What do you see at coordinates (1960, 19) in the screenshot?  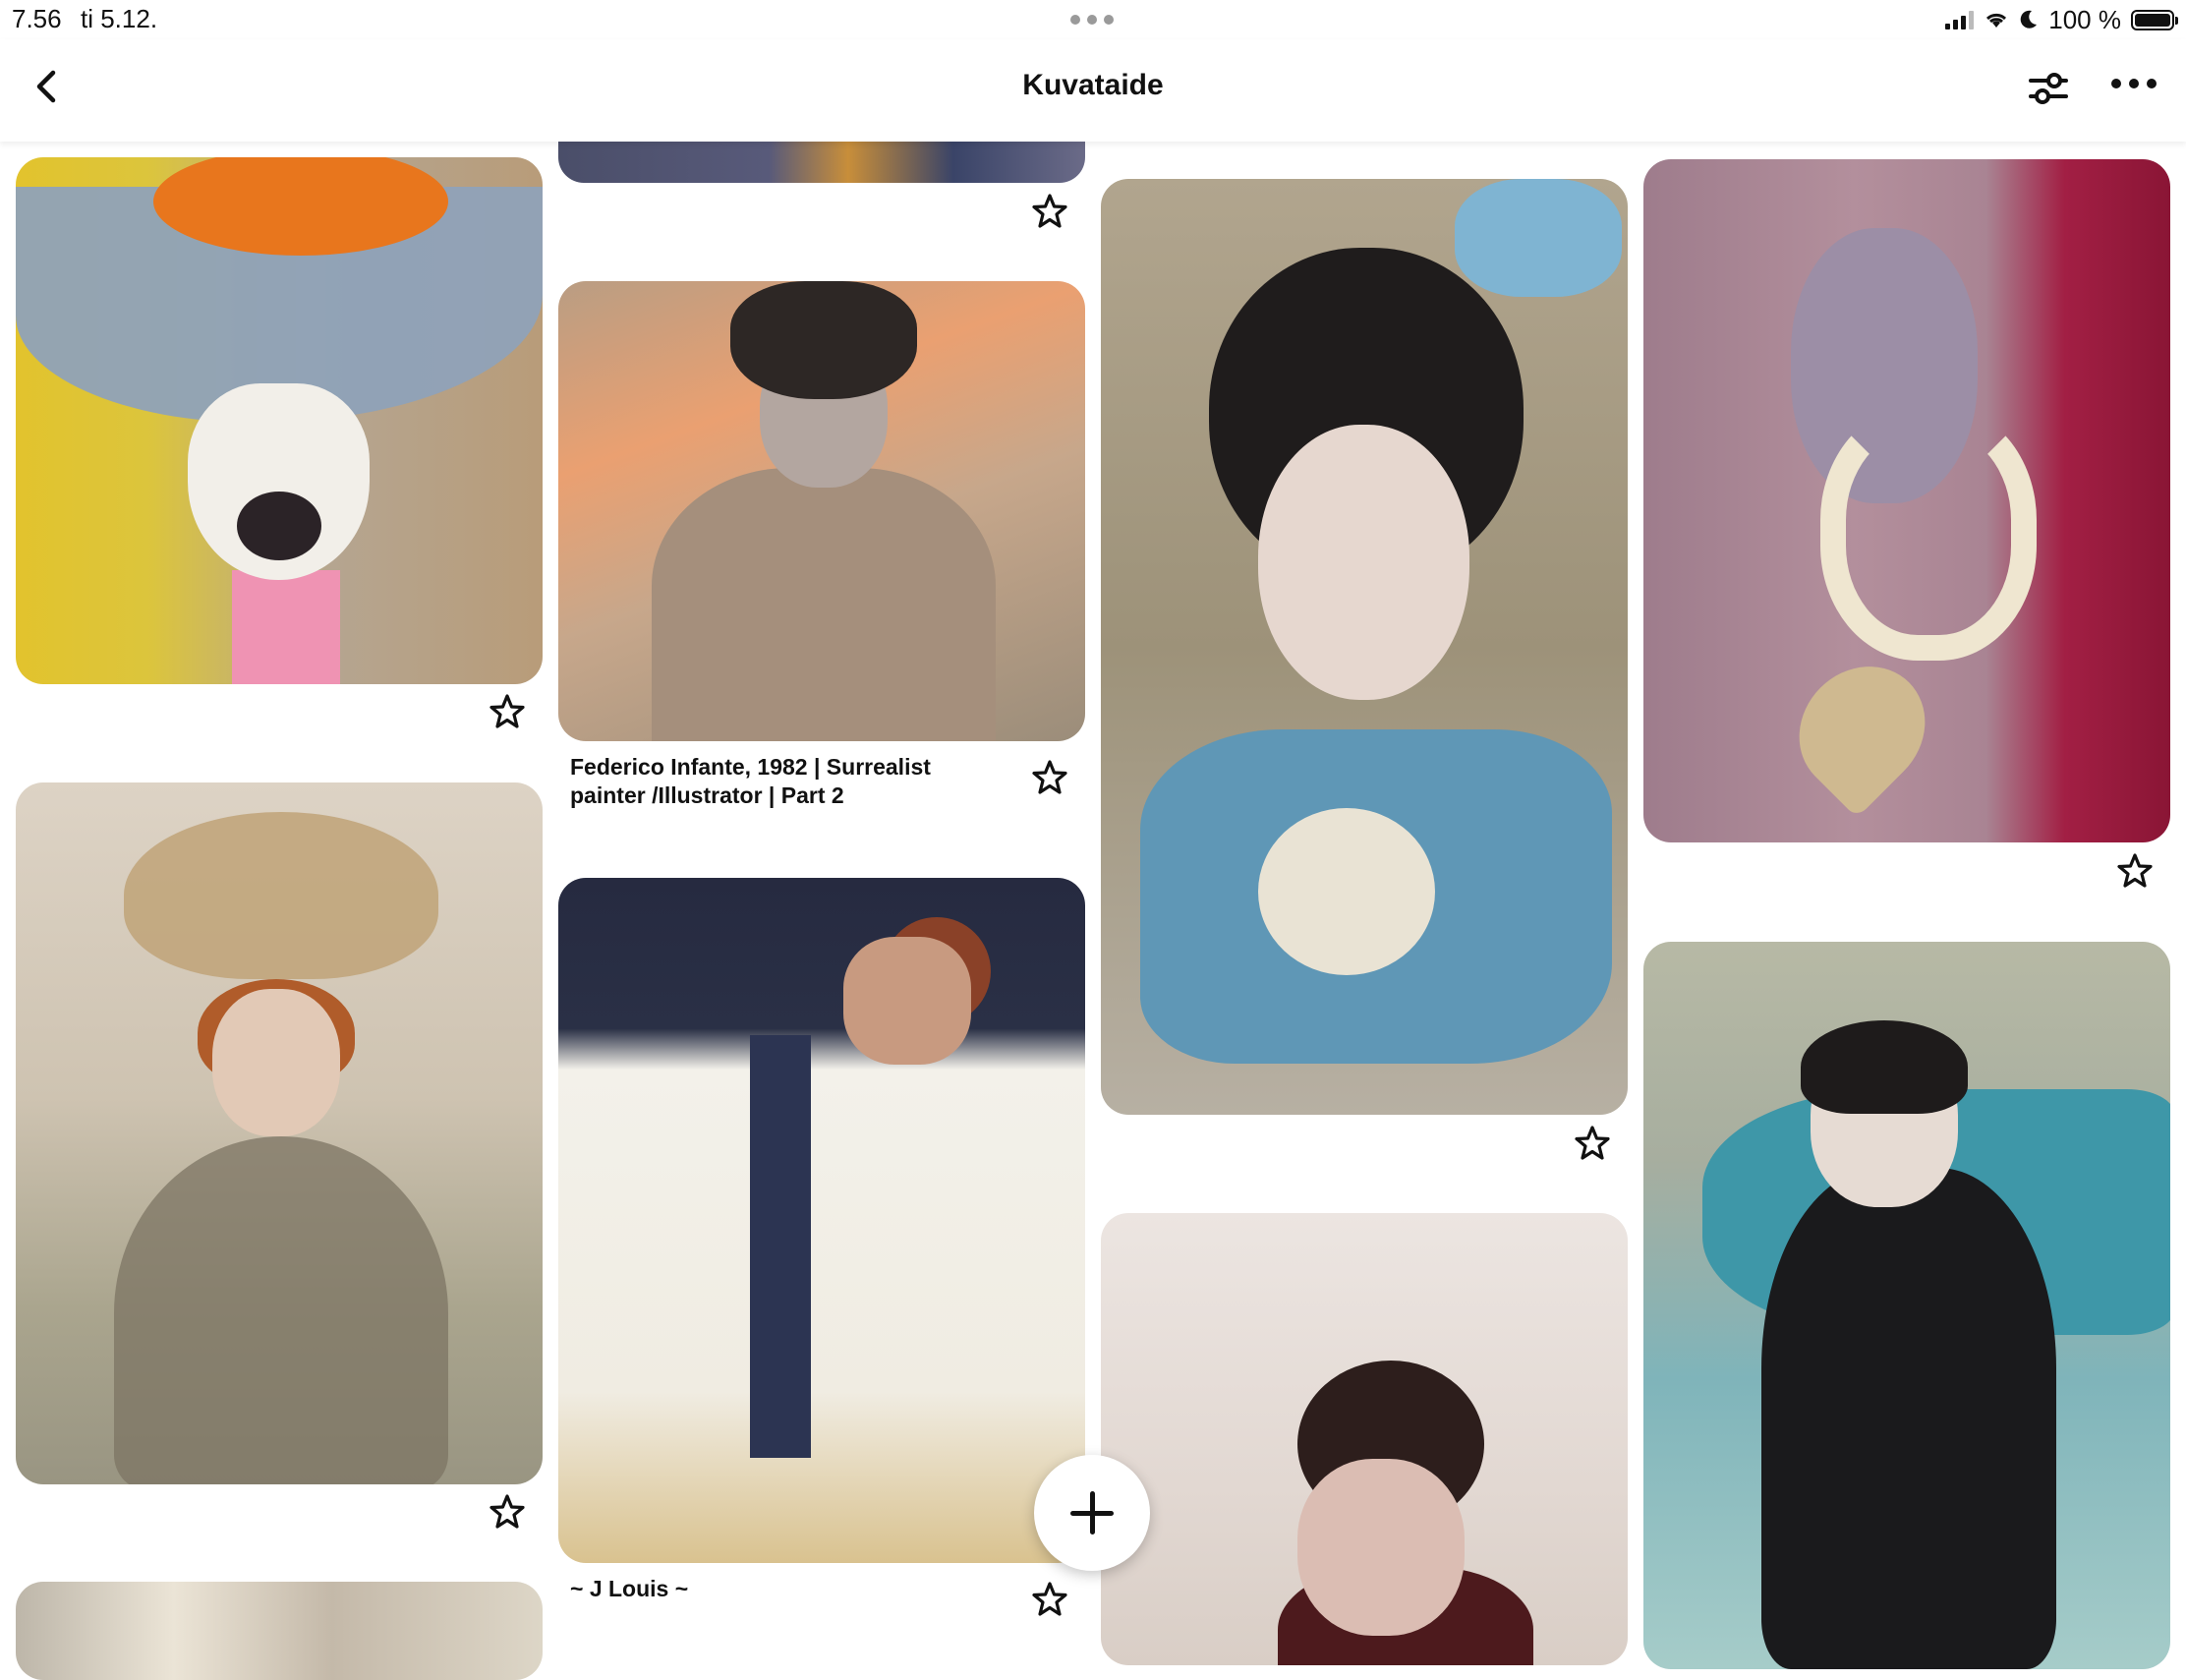 I see `cellular-signal-icon` at bounding box center [1960, 19].